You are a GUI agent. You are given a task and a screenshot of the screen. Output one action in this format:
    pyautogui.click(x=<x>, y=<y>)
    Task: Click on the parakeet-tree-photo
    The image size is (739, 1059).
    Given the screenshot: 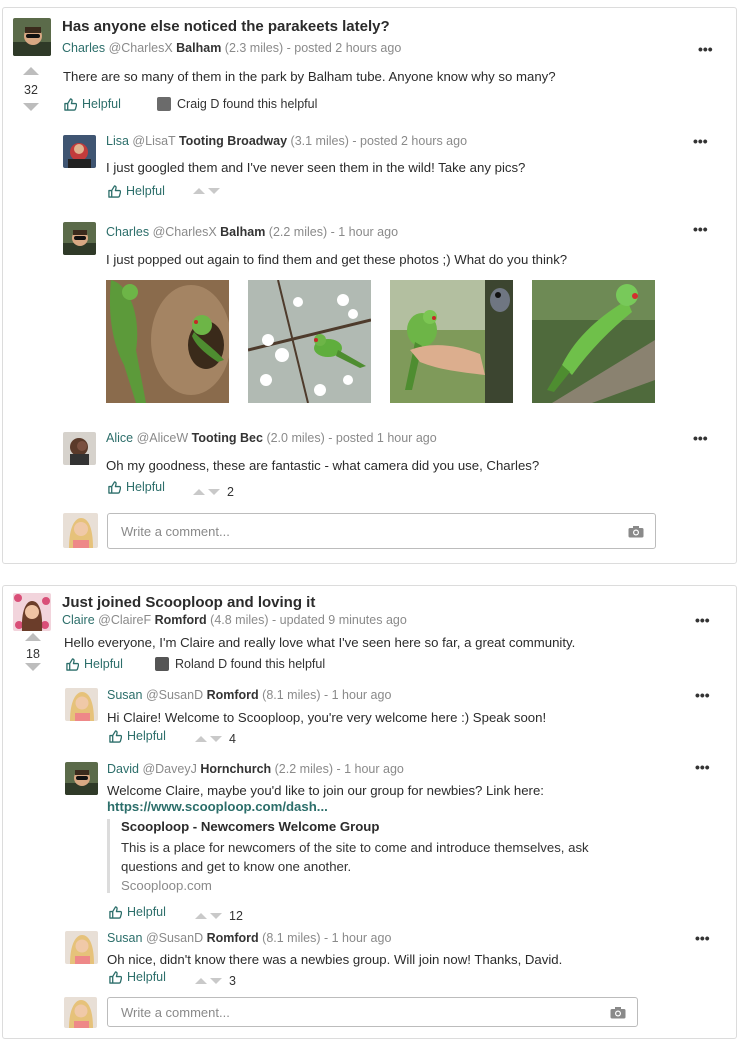 What is the action you would take?
    pyautogui.click(x=167, y=341)
    